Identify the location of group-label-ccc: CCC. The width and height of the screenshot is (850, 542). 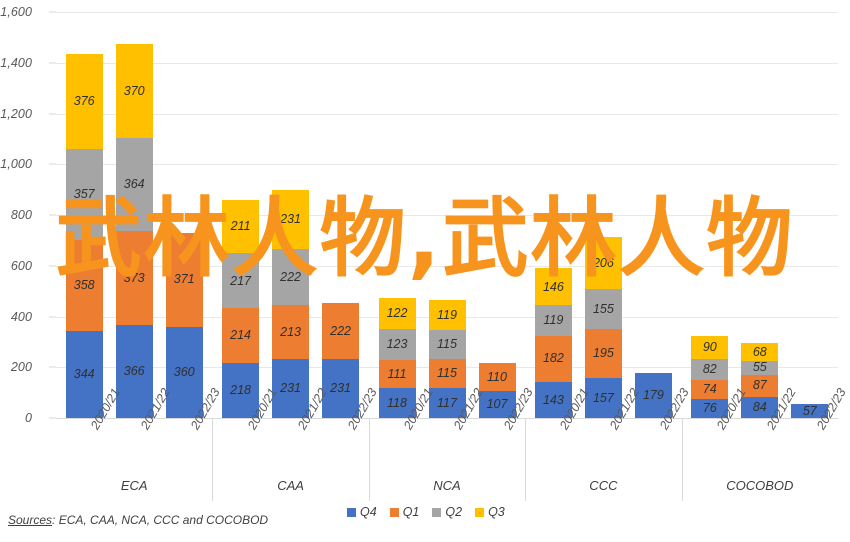
(603, 485).